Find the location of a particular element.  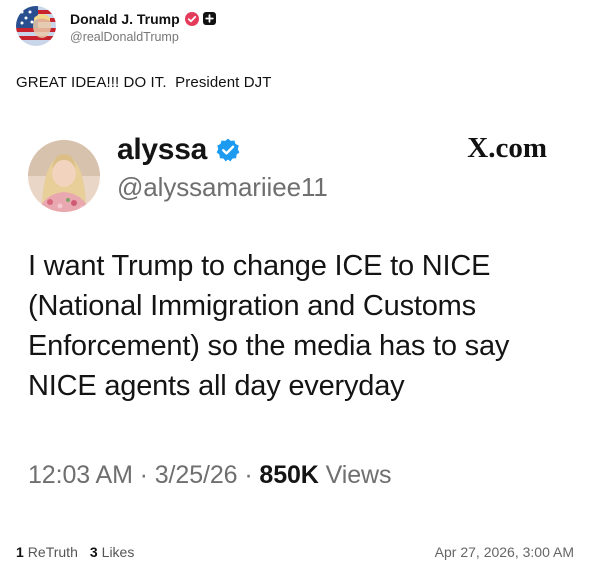

embed-body-line: I want Trump to change ICE to NICE is located at coordinates (259, 266).